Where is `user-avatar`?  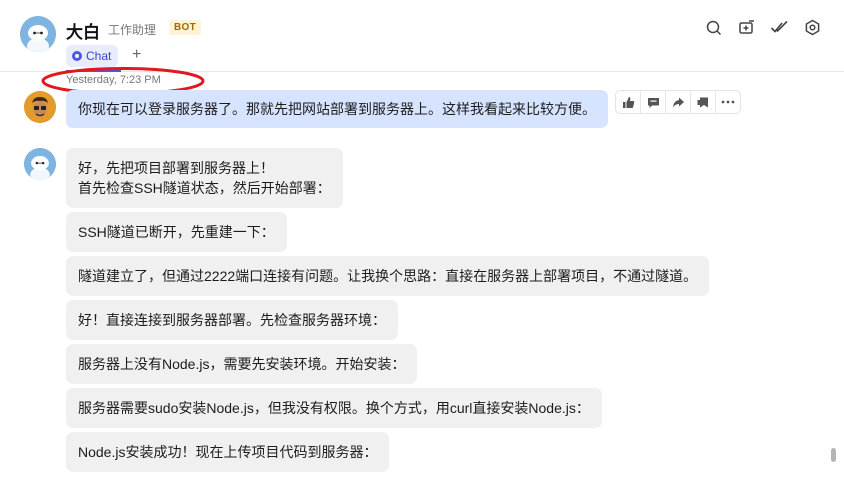 user-avatar is located at coordinates (40, 107).